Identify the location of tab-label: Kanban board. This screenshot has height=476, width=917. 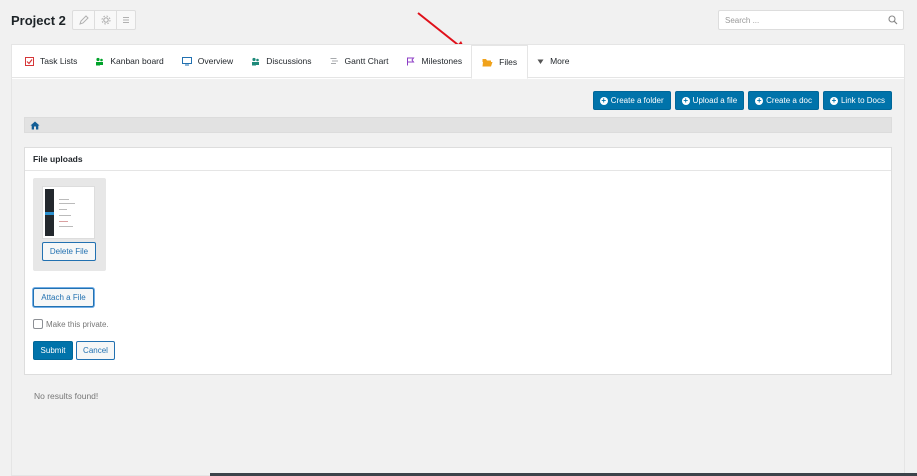
(137, 61).